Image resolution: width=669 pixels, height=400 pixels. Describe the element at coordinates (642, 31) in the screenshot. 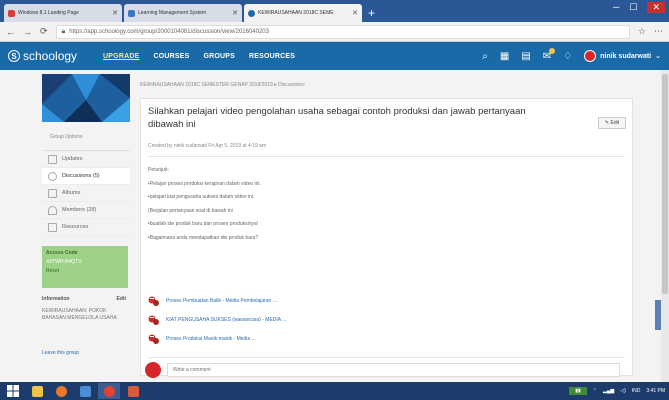

I see `star-icon: ☆` at that location.